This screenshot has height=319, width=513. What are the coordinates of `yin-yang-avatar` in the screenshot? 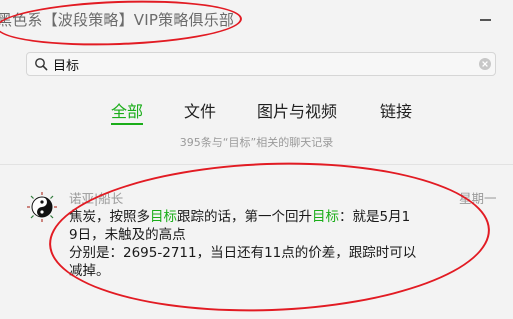 It's located at (42, 207).